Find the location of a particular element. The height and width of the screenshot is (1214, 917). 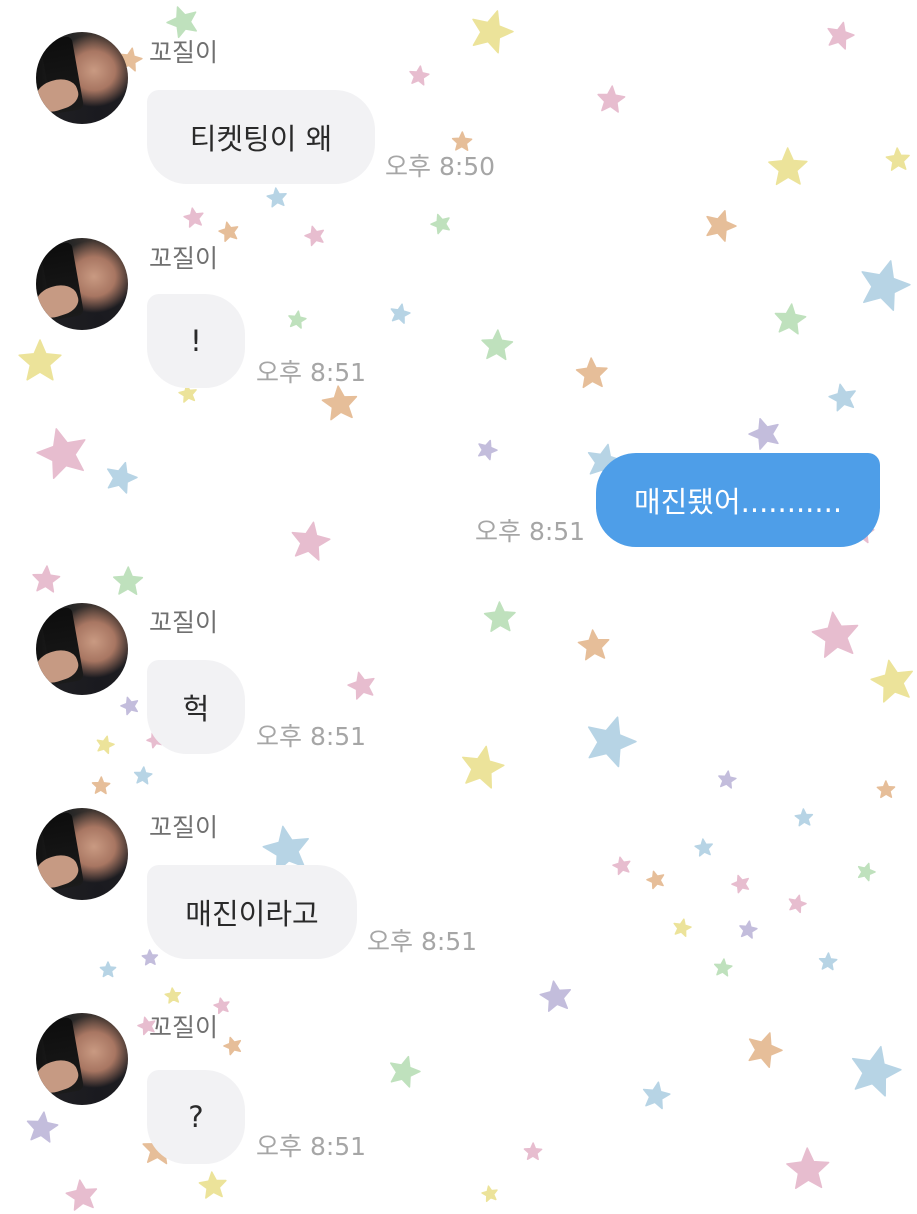

message-bubble-incoming: 매진이라고 is located at coordinates (252, 912).